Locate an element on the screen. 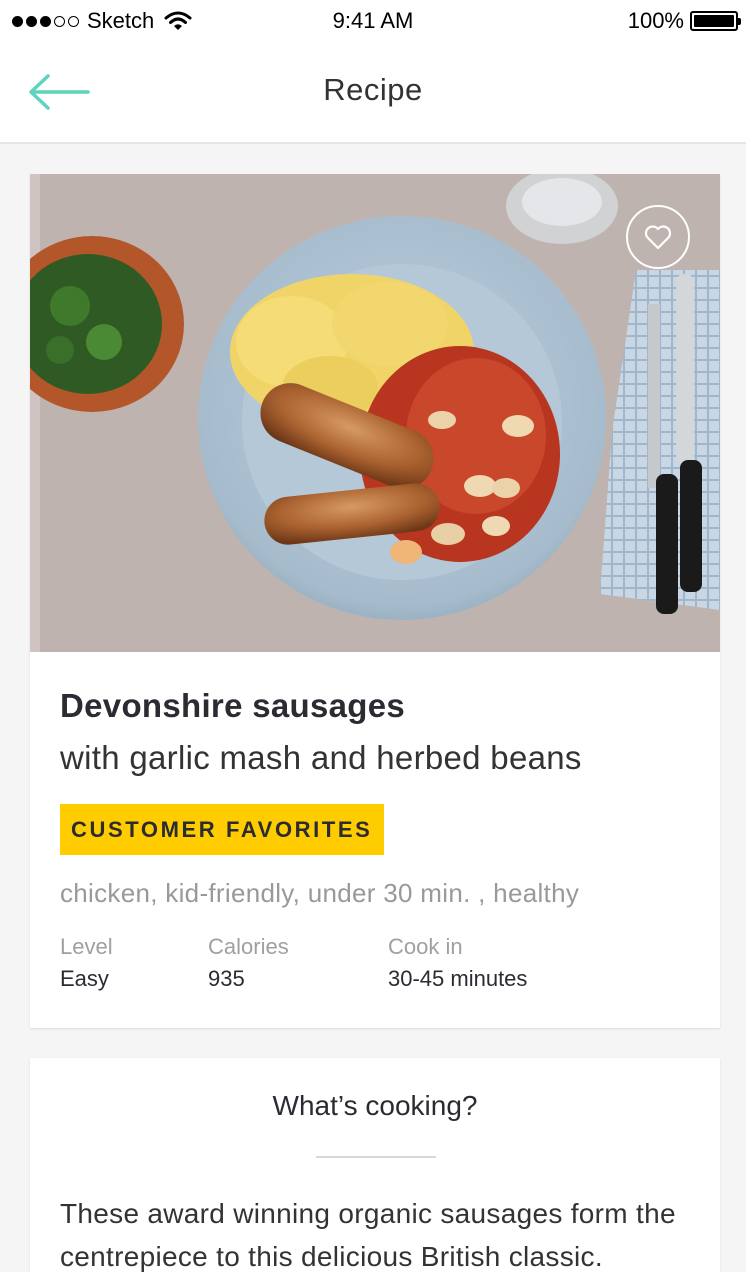  battery-fill is located at coordinates (714, 21).